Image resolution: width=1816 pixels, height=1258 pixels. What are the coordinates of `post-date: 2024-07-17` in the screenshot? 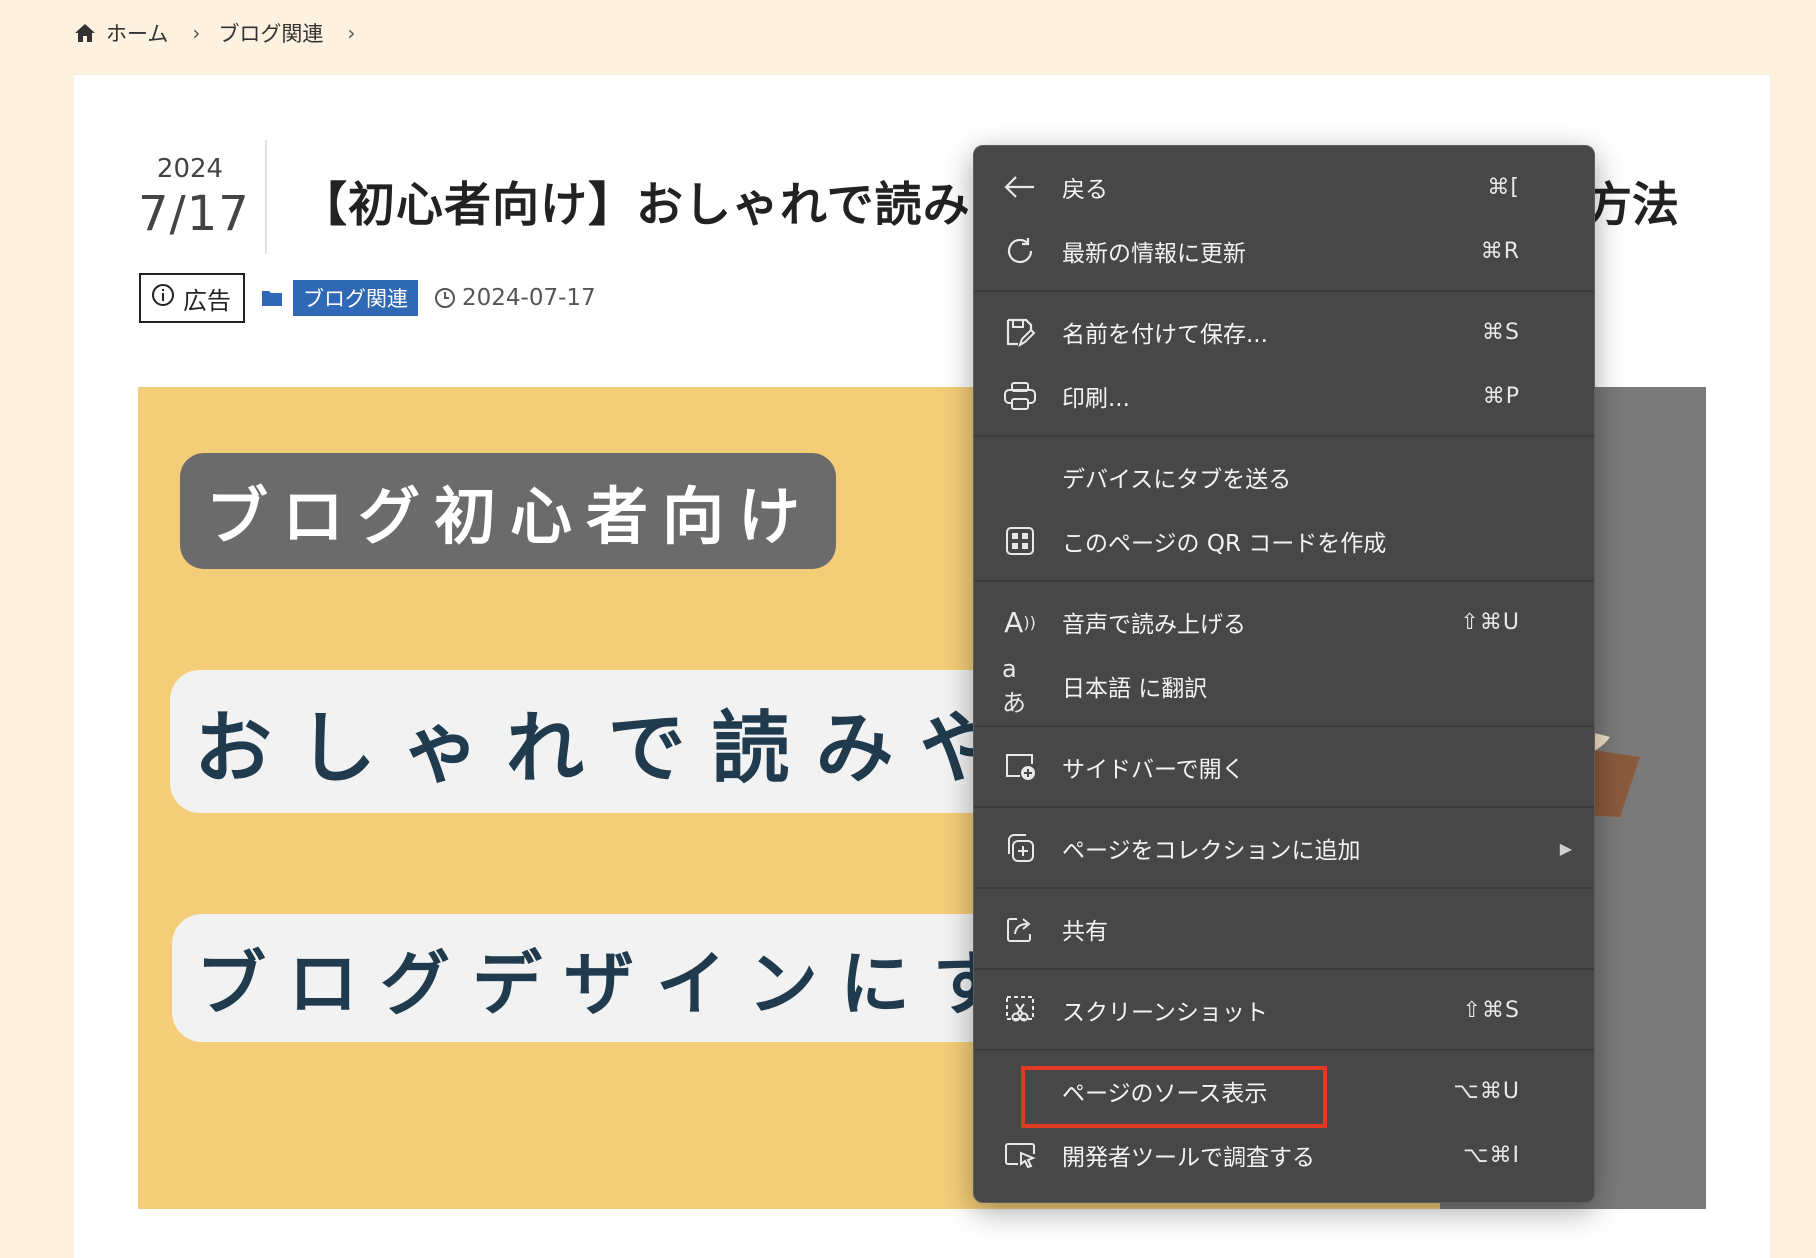 It's located at (529, 298).